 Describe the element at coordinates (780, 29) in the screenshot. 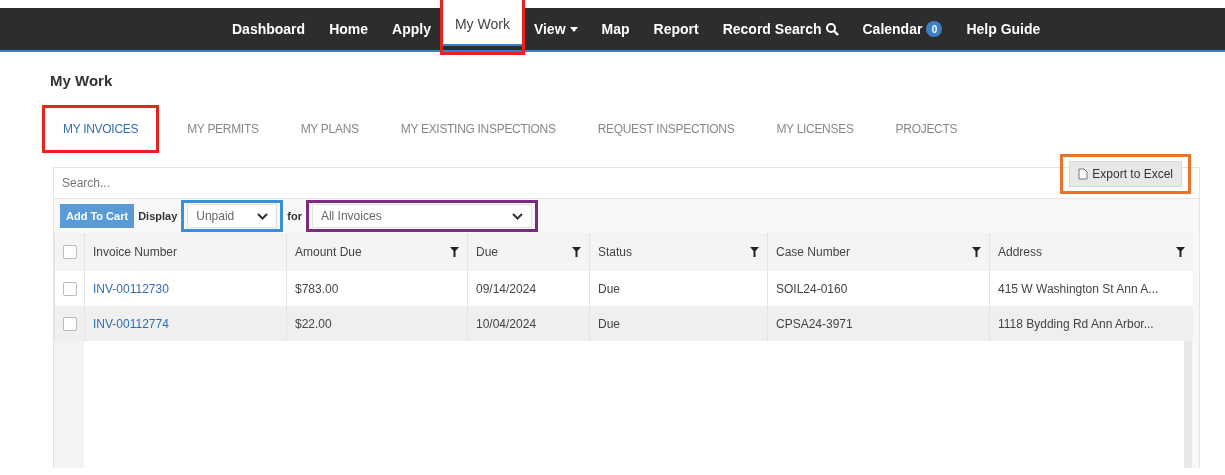

I see `nav-link: Record Search` at that location.